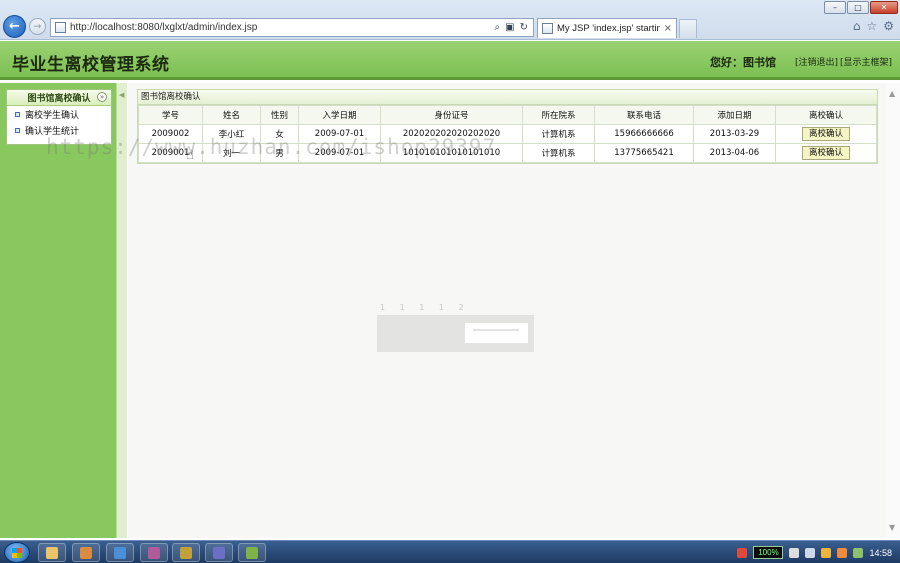 The height and width of the screenshot is (563, 900). I want to click on col-id-card: 身份证号, so click(451, 115).